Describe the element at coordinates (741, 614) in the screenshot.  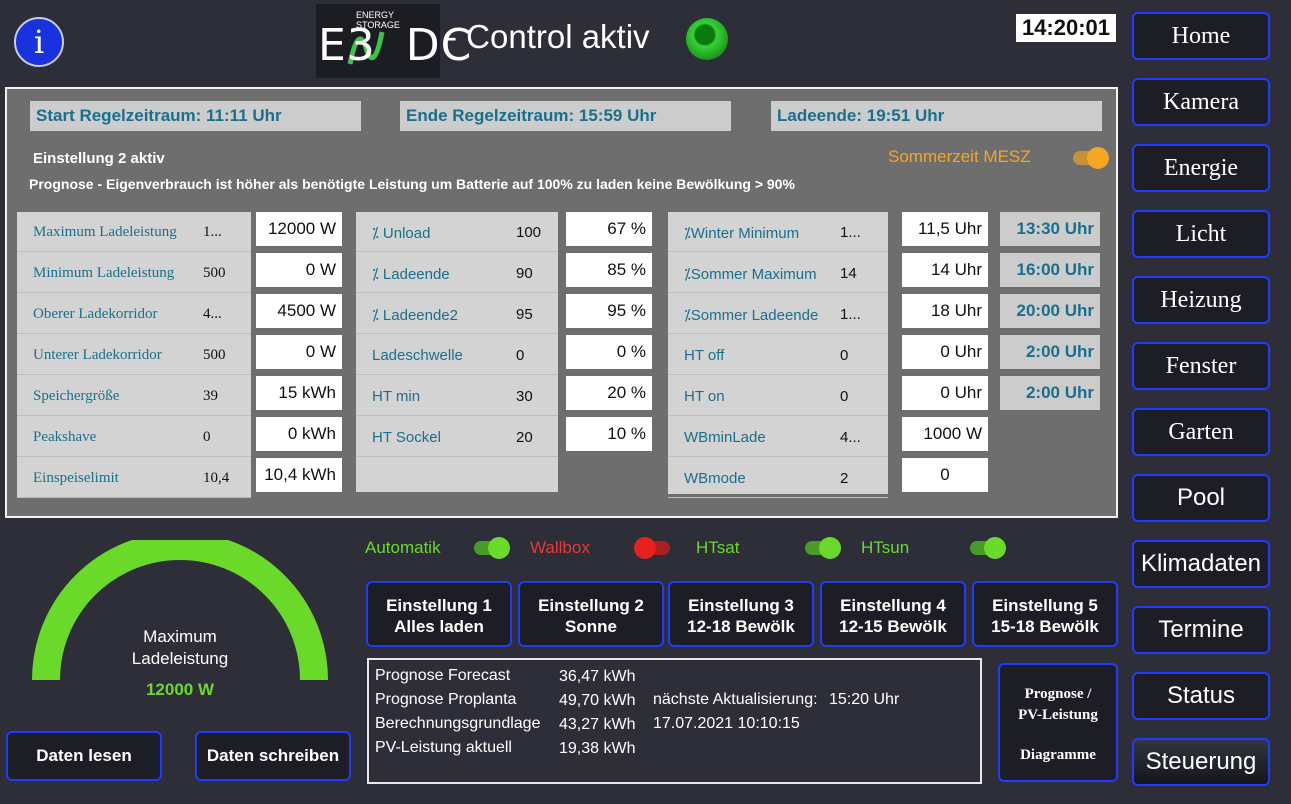
I see `einstellung-3-button: Einstellung 3 12-18 Bewölk` at that location.